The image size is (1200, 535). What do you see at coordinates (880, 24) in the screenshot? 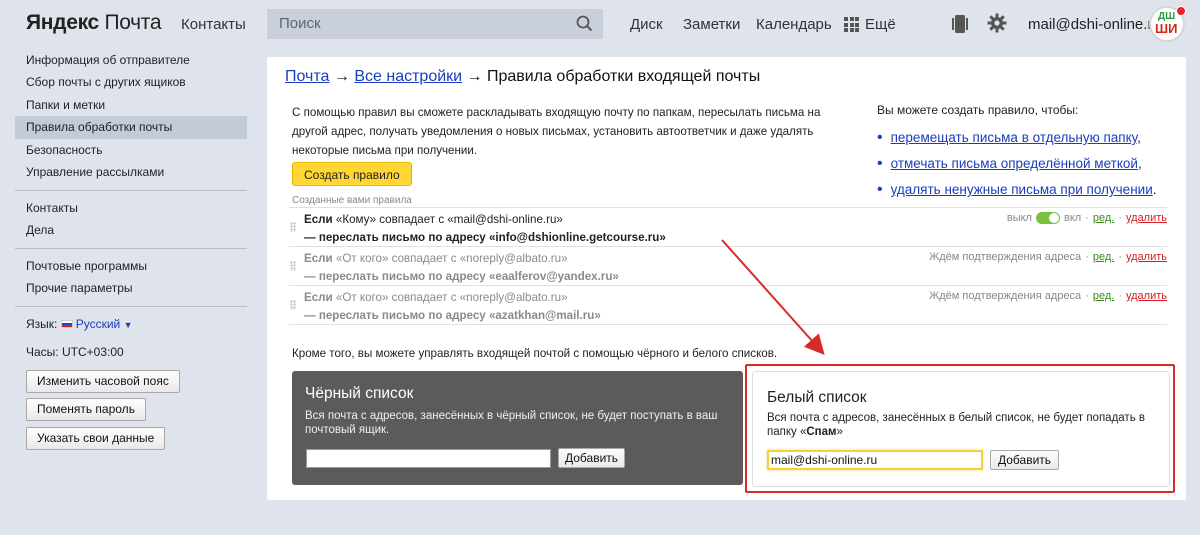
I see `more-menu: Ещё` at bounding box center [880, 24].